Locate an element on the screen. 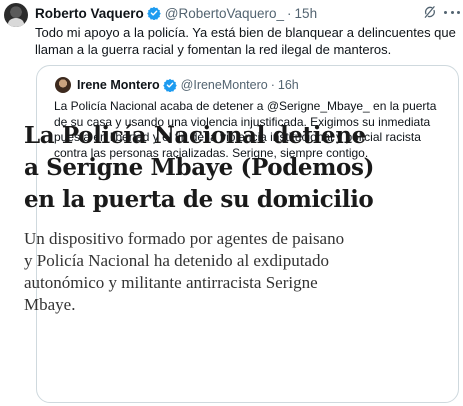 The width and height of the screenshot is (463, 406). quoted-tweet-time: 16h is located at coordinates (288, 85).